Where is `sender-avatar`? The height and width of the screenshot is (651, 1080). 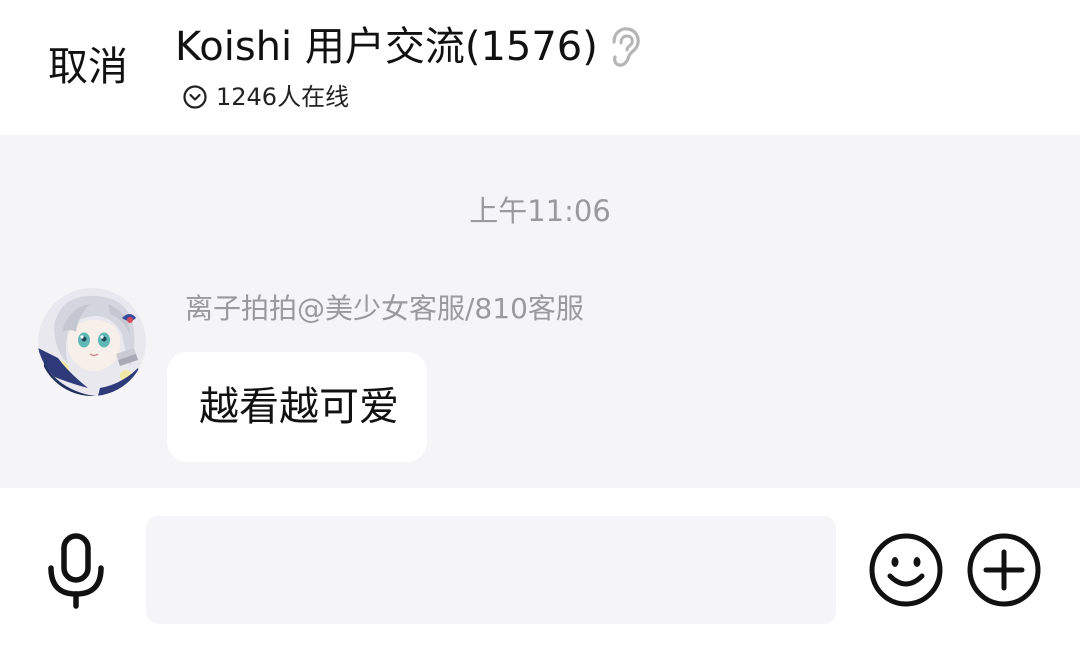
sender-avatar is located at coordinates (92, 342).